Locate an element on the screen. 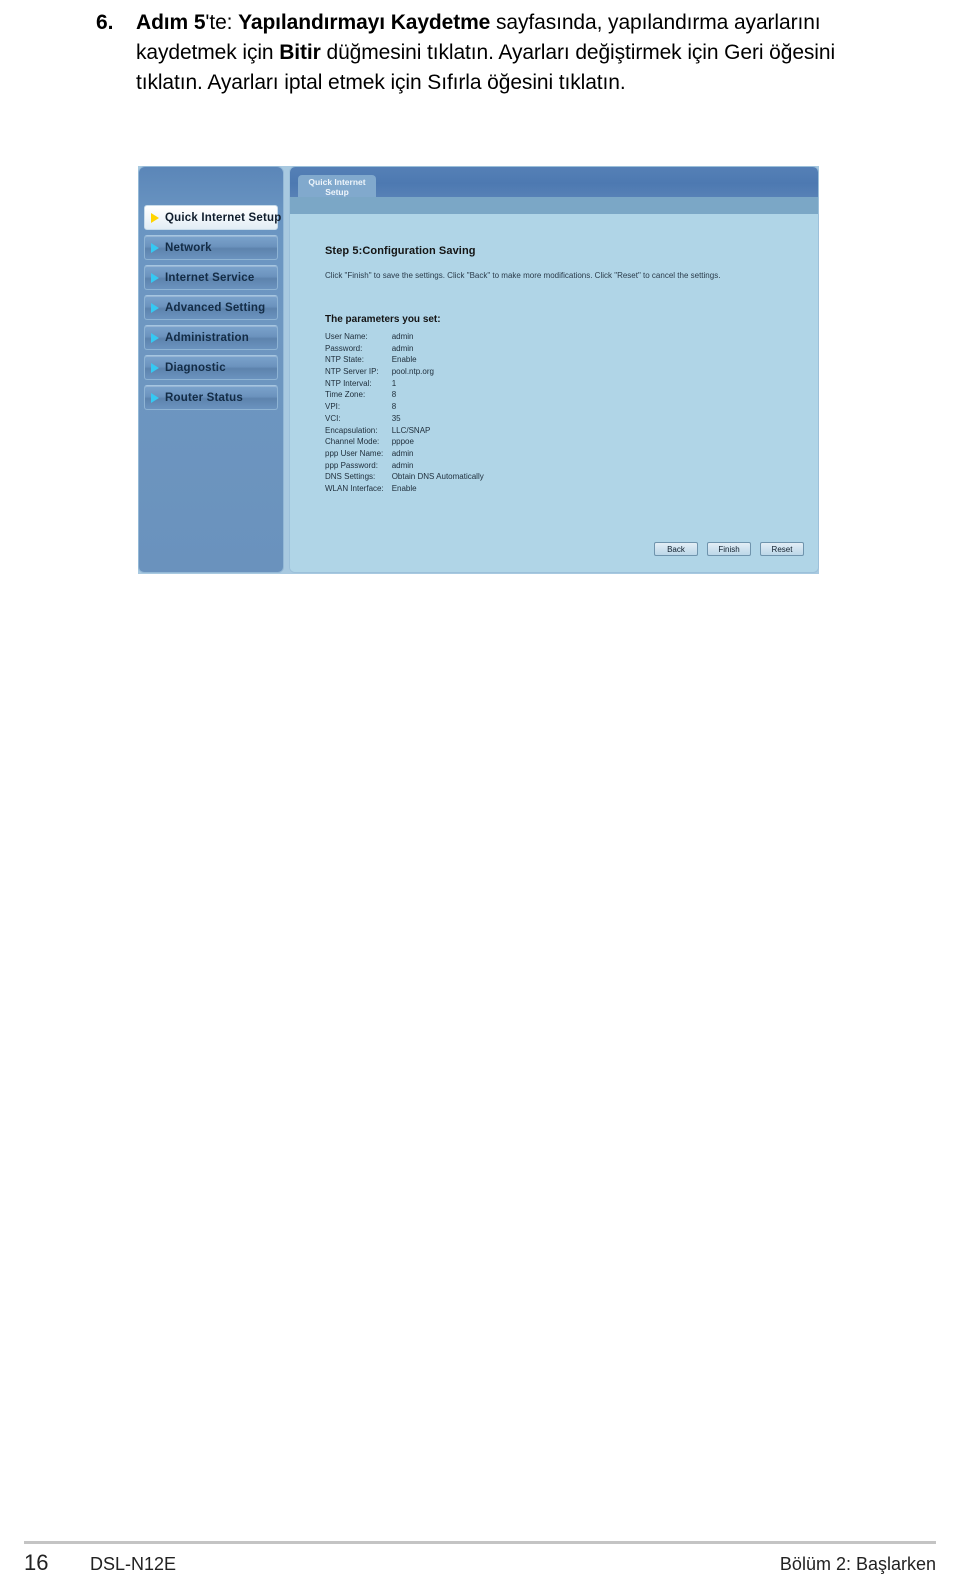 Image resolution: width=960 pixels, height=1587 pixels. parameter-row: WLAN Interface: Enable is located at coordinates (404, 490).